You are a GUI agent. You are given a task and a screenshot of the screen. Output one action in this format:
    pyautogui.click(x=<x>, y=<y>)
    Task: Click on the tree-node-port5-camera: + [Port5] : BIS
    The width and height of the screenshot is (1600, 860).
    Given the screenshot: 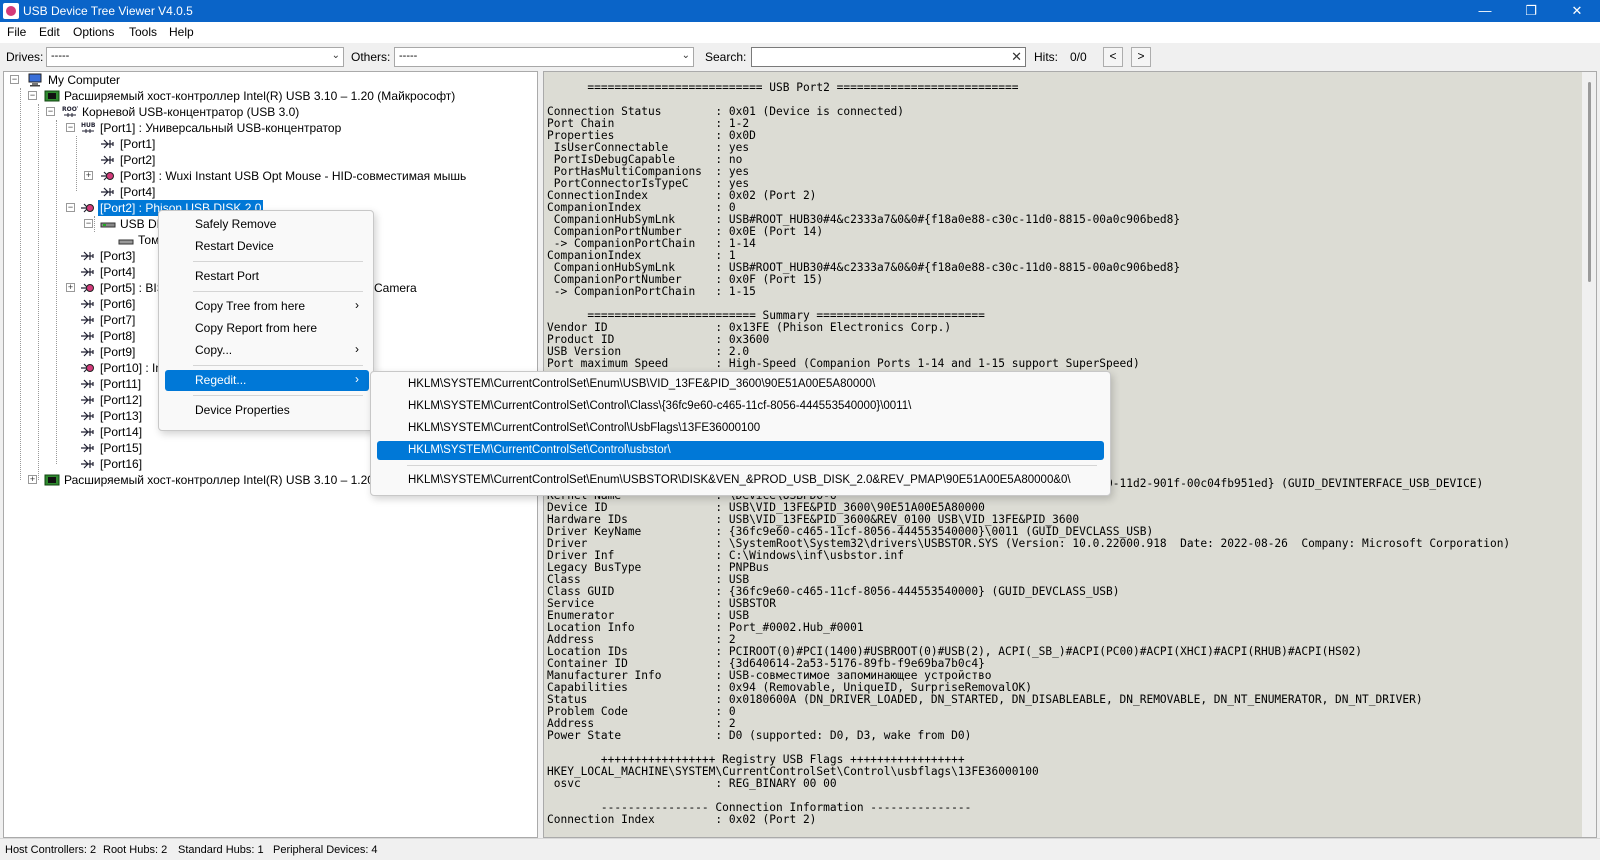 What is the action you would take?
    pyautogui.click(x=115, y=288)
    